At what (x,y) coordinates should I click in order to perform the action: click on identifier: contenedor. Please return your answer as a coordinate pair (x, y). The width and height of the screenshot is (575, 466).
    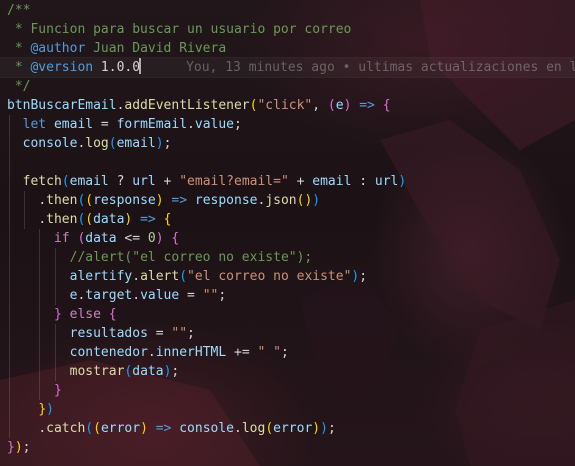
    Looking at the image, I should click on (108, 352).